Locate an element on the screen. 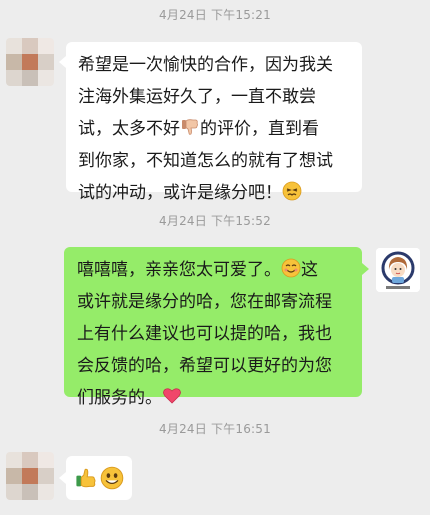 Image resolution: width=430 pixels, height=515 pixels. cartoon-avatar-icon is located at coordinates (398, 270).